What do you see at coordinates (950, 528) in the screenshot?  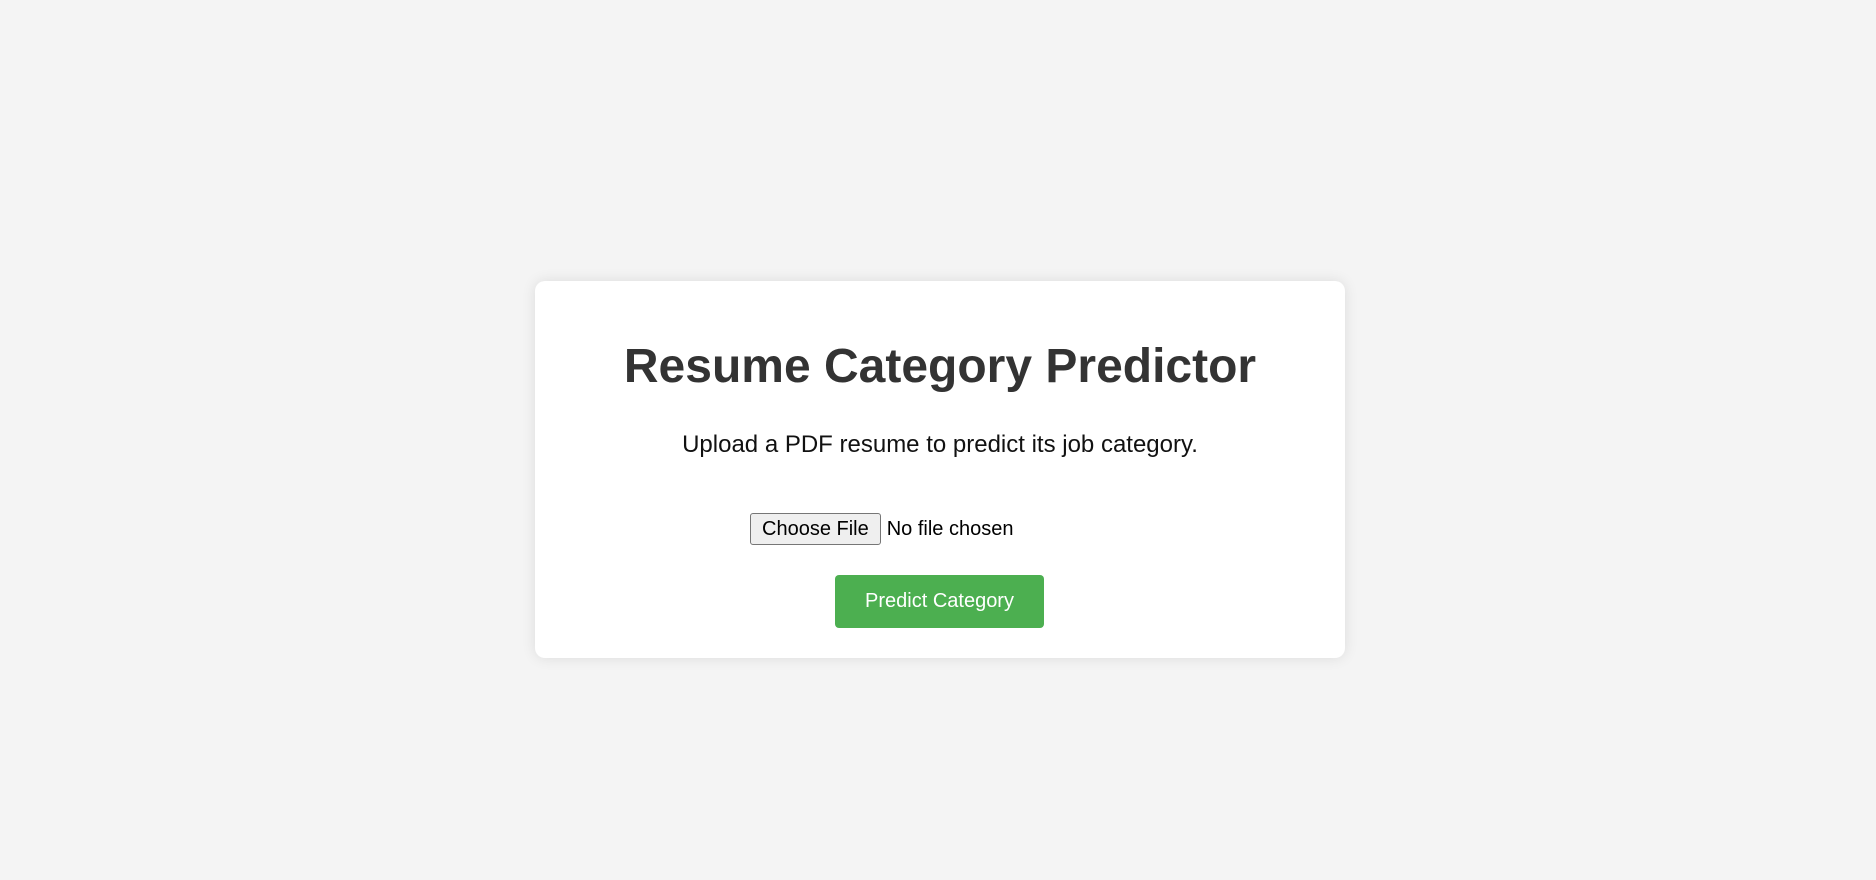 I see `file-status-text: No file chosen` at bounding box center [950, 528].